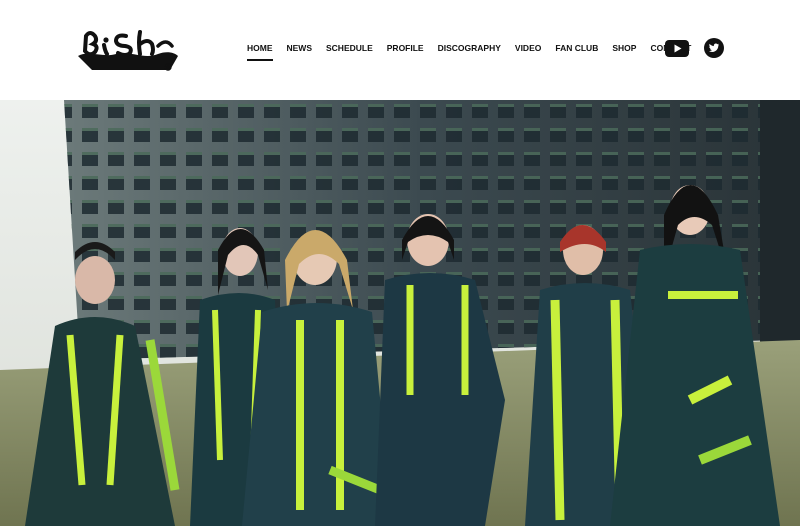 The image size is (800, 526). Describe the element at coordinates (129, 50) in the screenshot. I see `brand-logo: ®` at that location.